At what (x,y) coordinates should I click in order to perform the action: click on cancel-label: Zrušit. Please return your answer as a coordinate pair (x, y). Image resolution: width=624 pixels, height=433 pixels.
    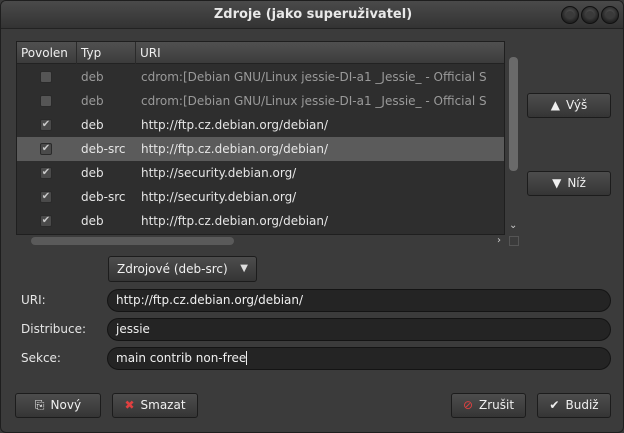
    Looking at the image, I should click on (497, 405).